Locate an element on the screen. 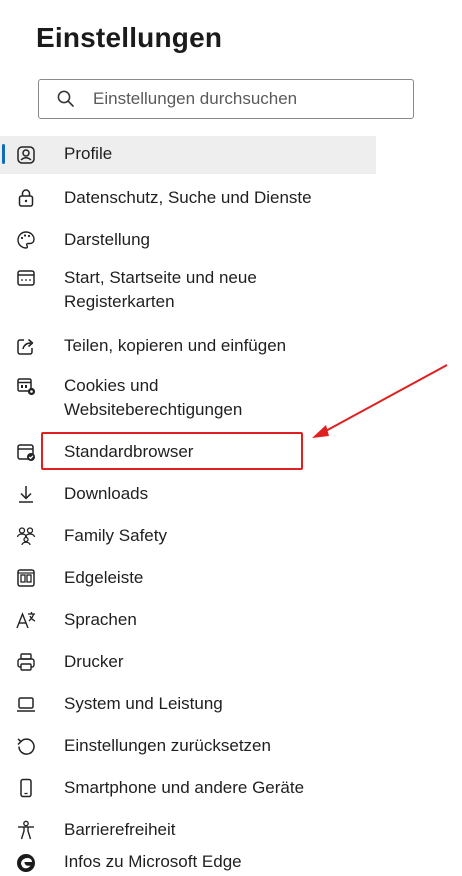 Image resolution: width=462 pixels, height=876 pixels. sidebar-item-about: Infos zu Microsoft Edge is located at coordinates (188, 862).